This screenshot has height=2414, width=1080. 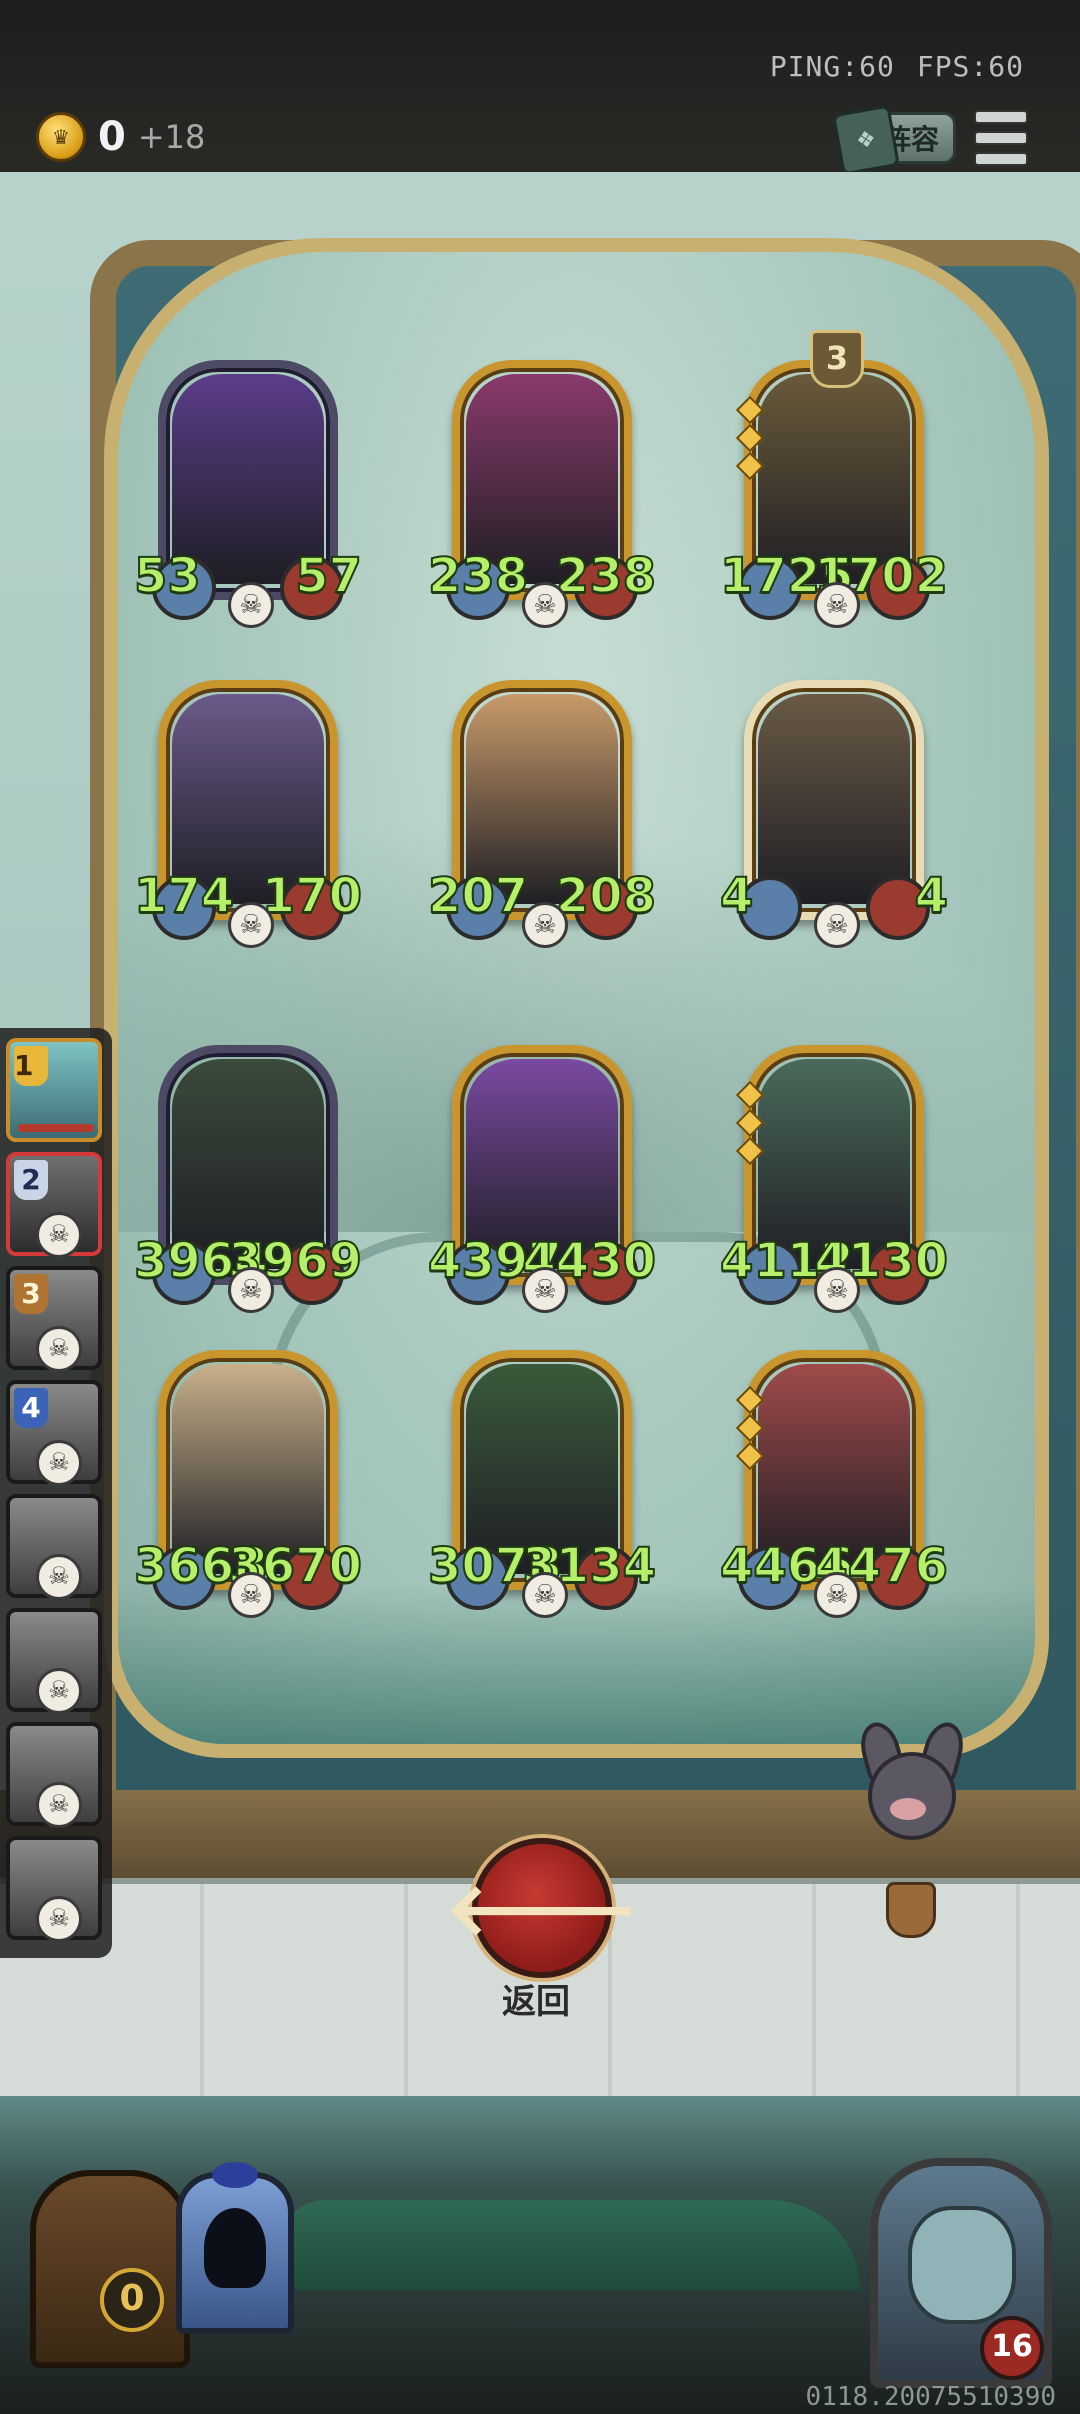 I want to click on menu-button, so click(x=1001, y=138).